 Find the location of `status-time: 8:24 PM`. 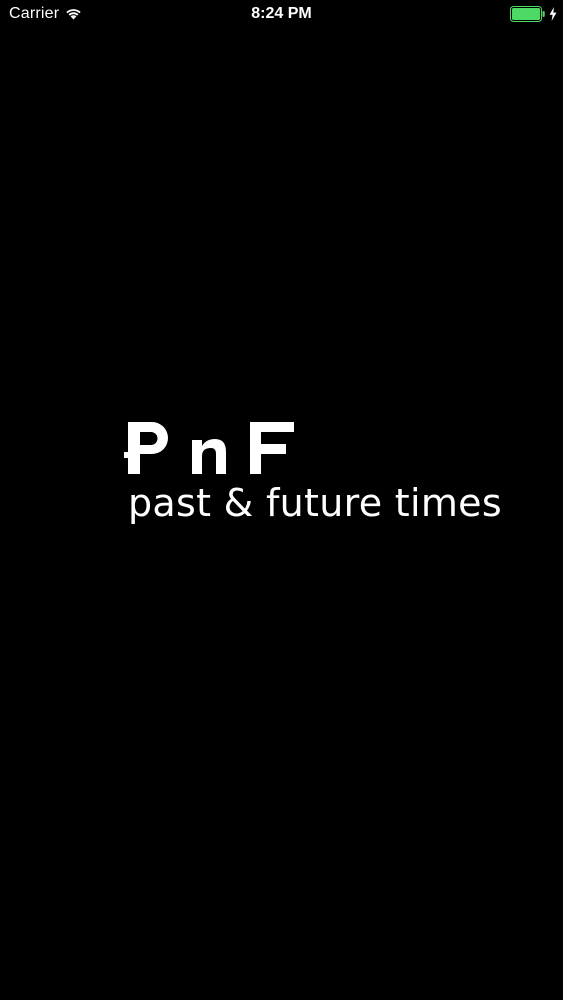

status-time: 8:24 PM is located at coordinates (281, 13).